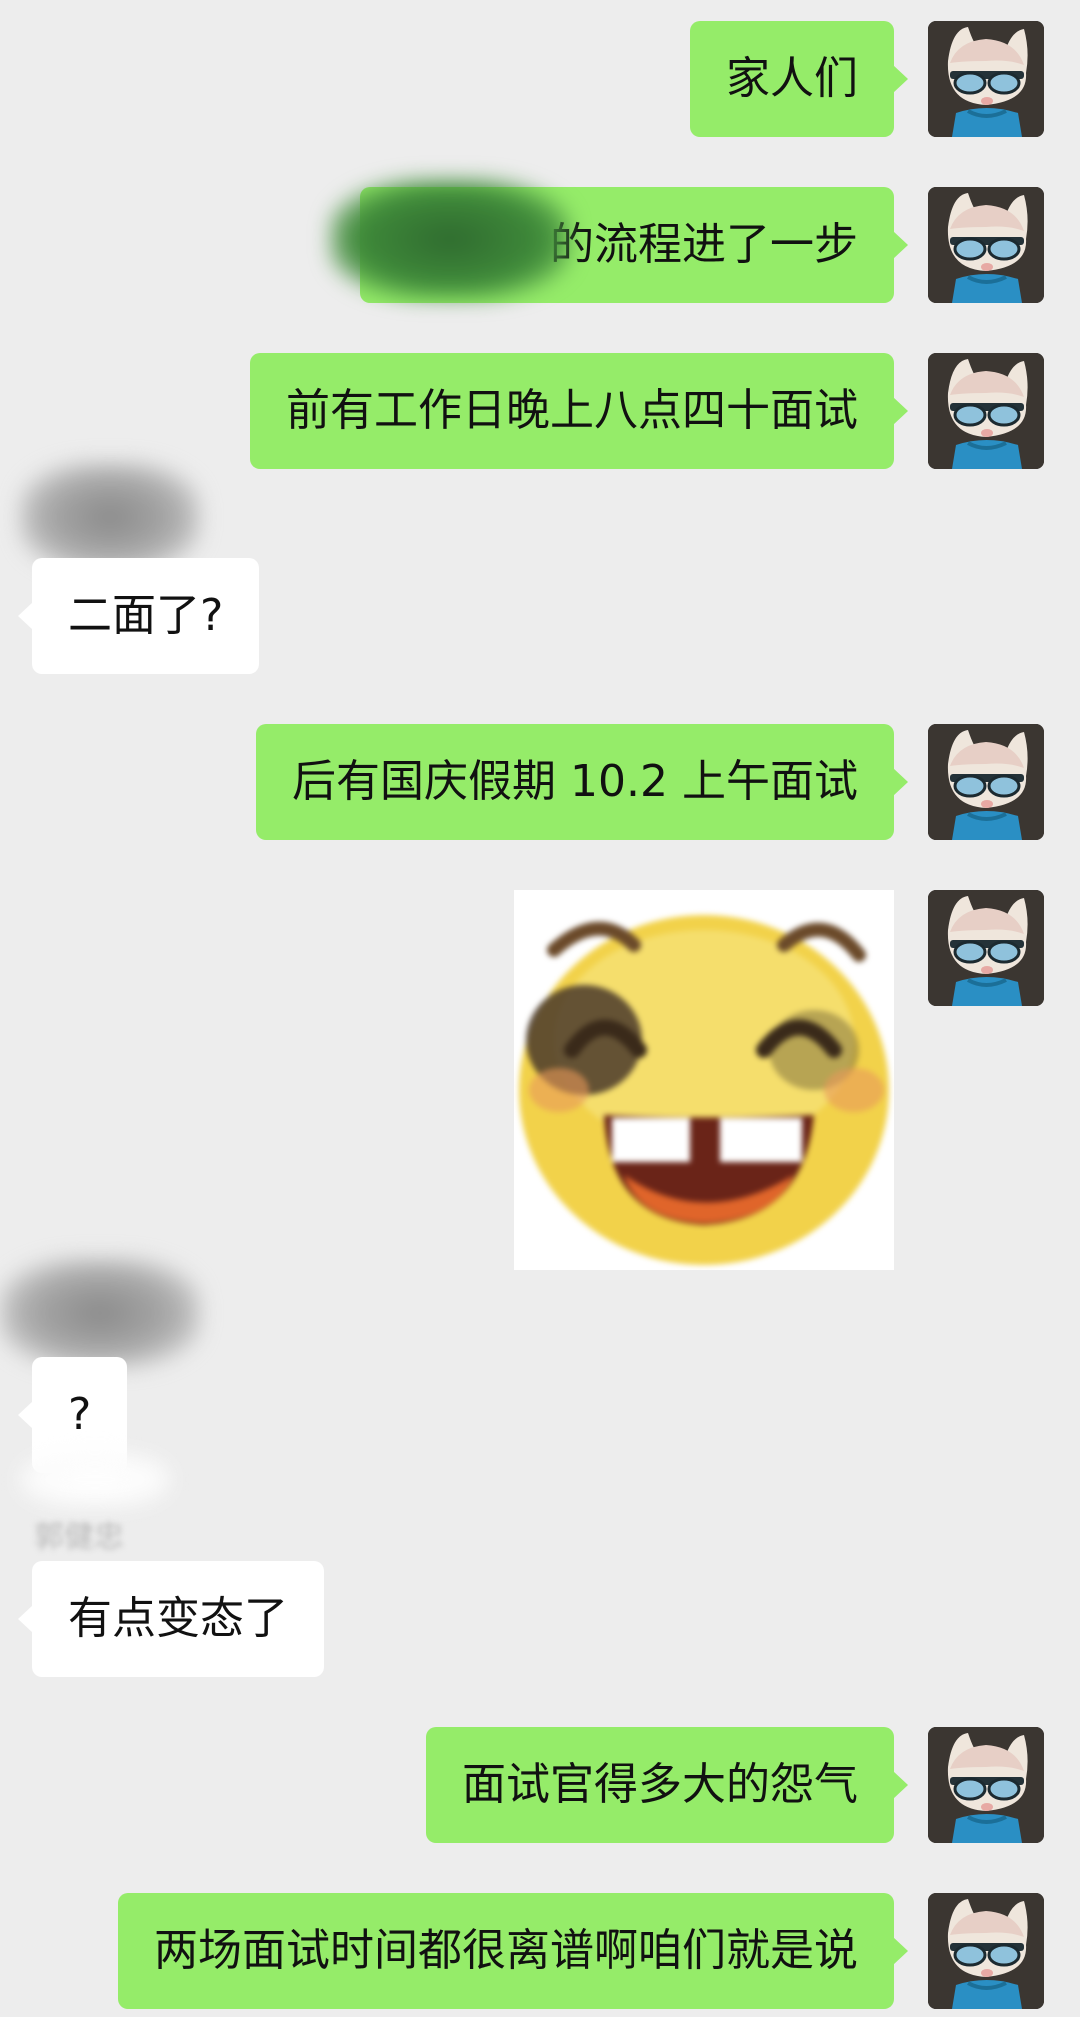 This screenshot has width=1080, height=2017. I want to click on message-bubble: 后有国庆假期 10.2 上午面试, so click(582, 782).